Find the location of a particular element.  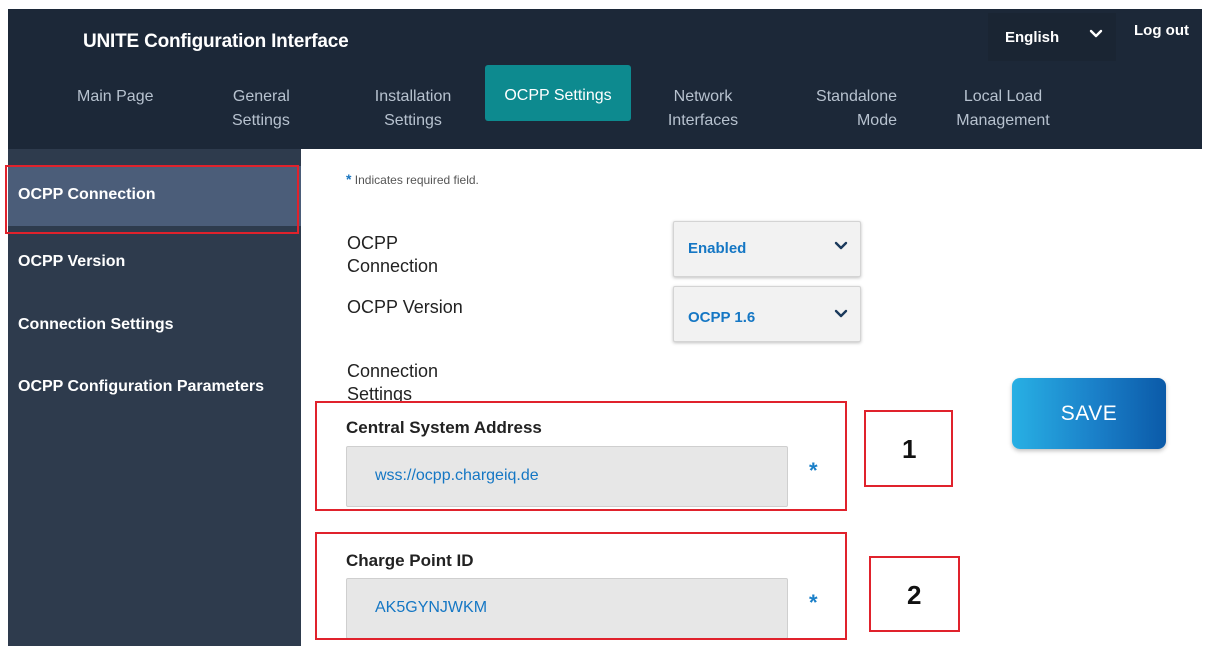

app-title: UNITE Configuration Interface is located at coordinates (216, 41).